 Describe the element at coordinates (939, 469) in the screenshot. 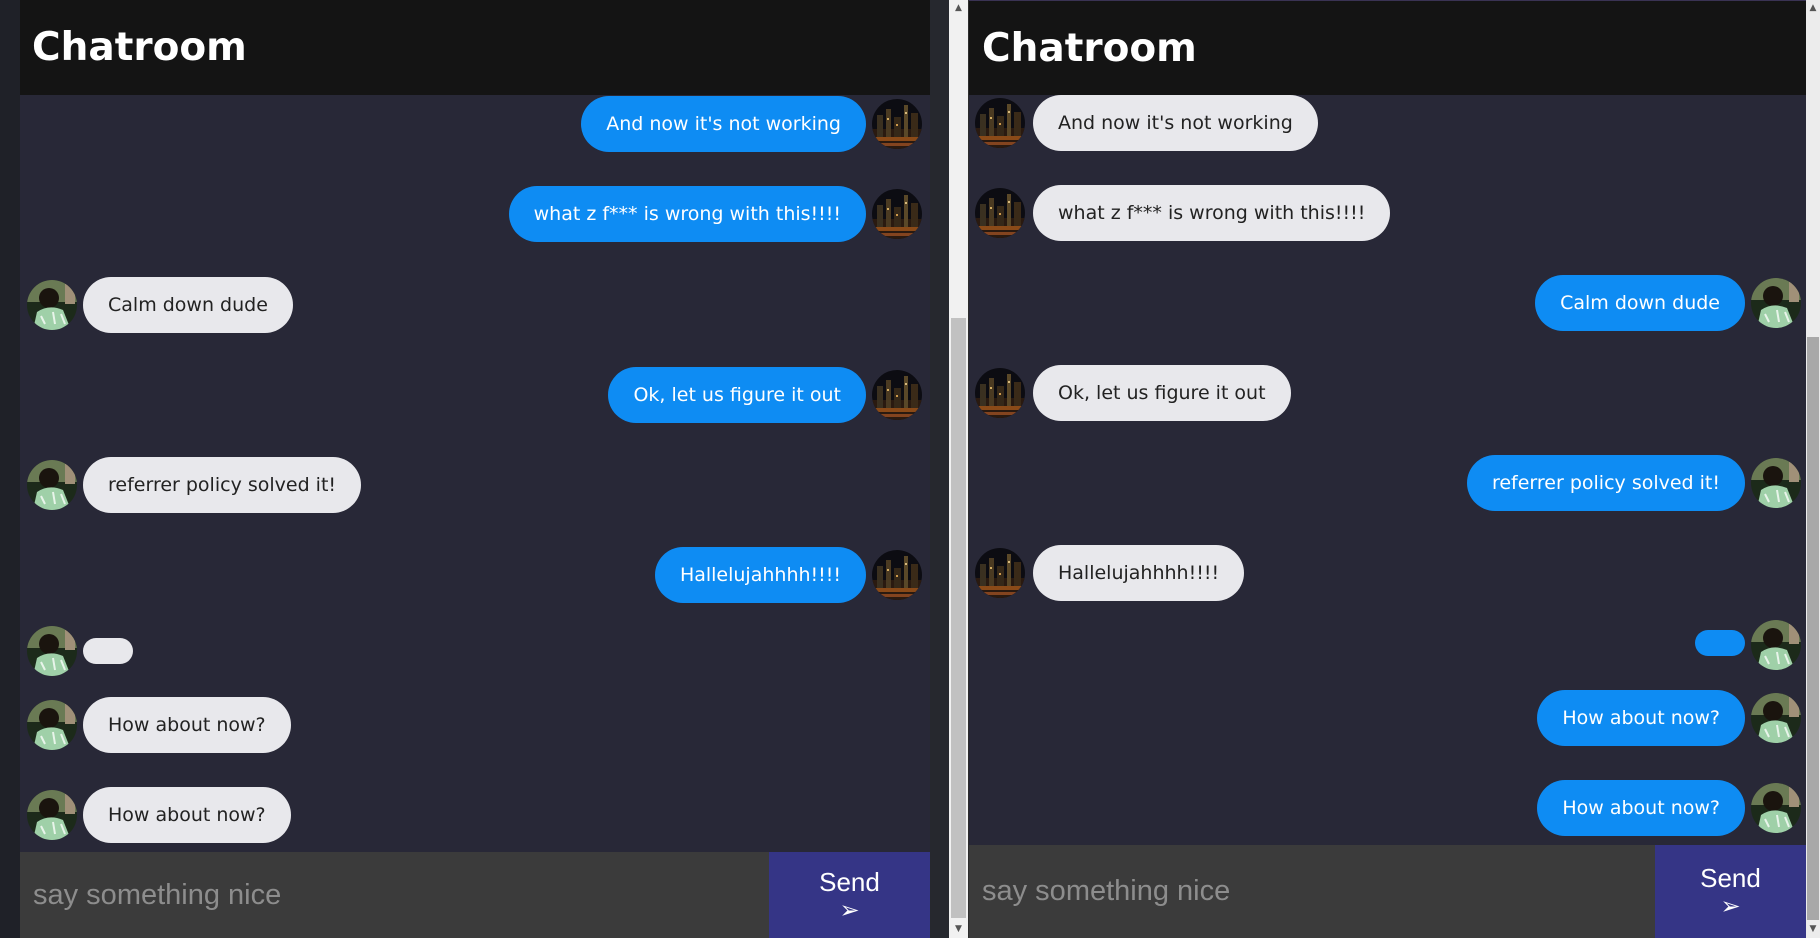

I see `window-divider` at that location.